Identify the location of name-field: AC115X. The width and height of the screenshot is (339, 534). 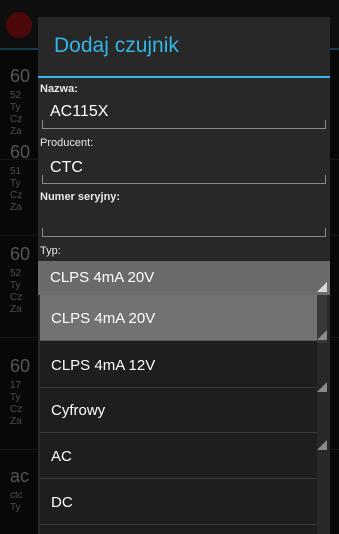
(79, 112).